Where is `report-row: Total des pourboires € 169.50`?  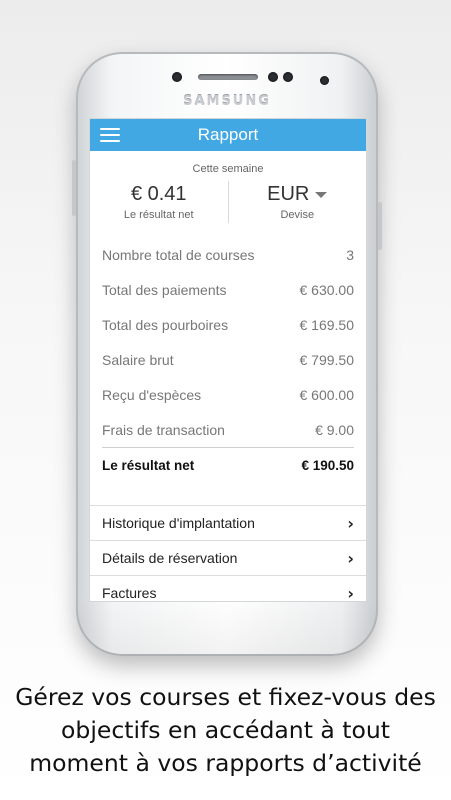 report-row: Total des pourboires € 169.50 is located at coordinates (228, 324).